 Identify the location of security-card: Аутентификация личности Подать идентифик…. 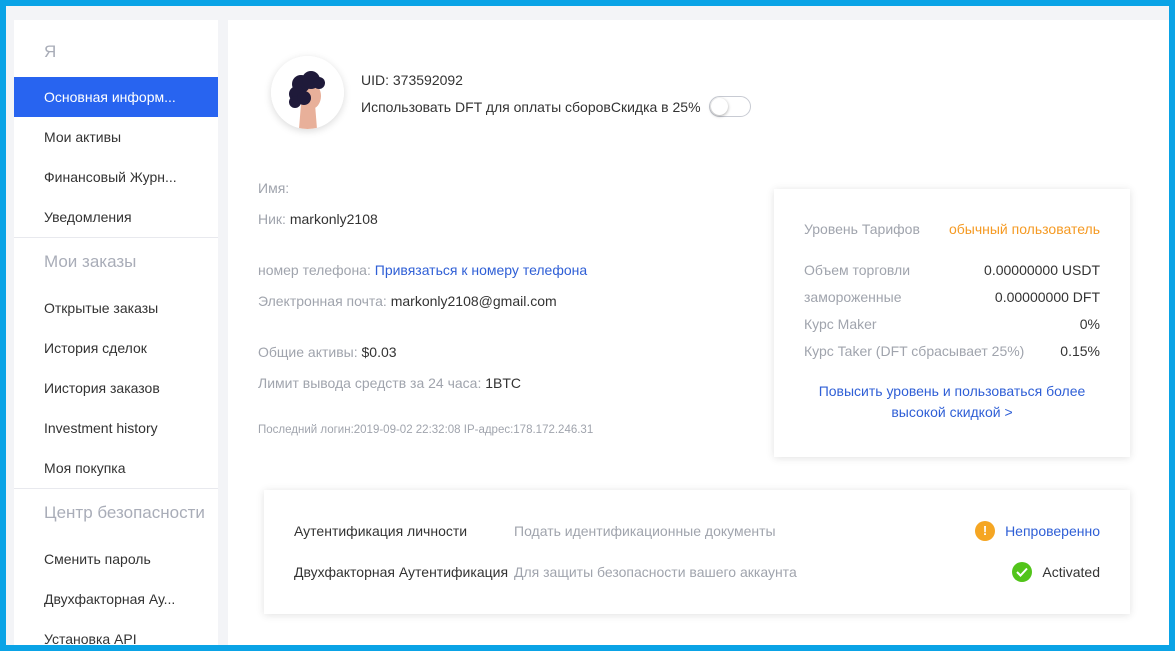
(697, 552).